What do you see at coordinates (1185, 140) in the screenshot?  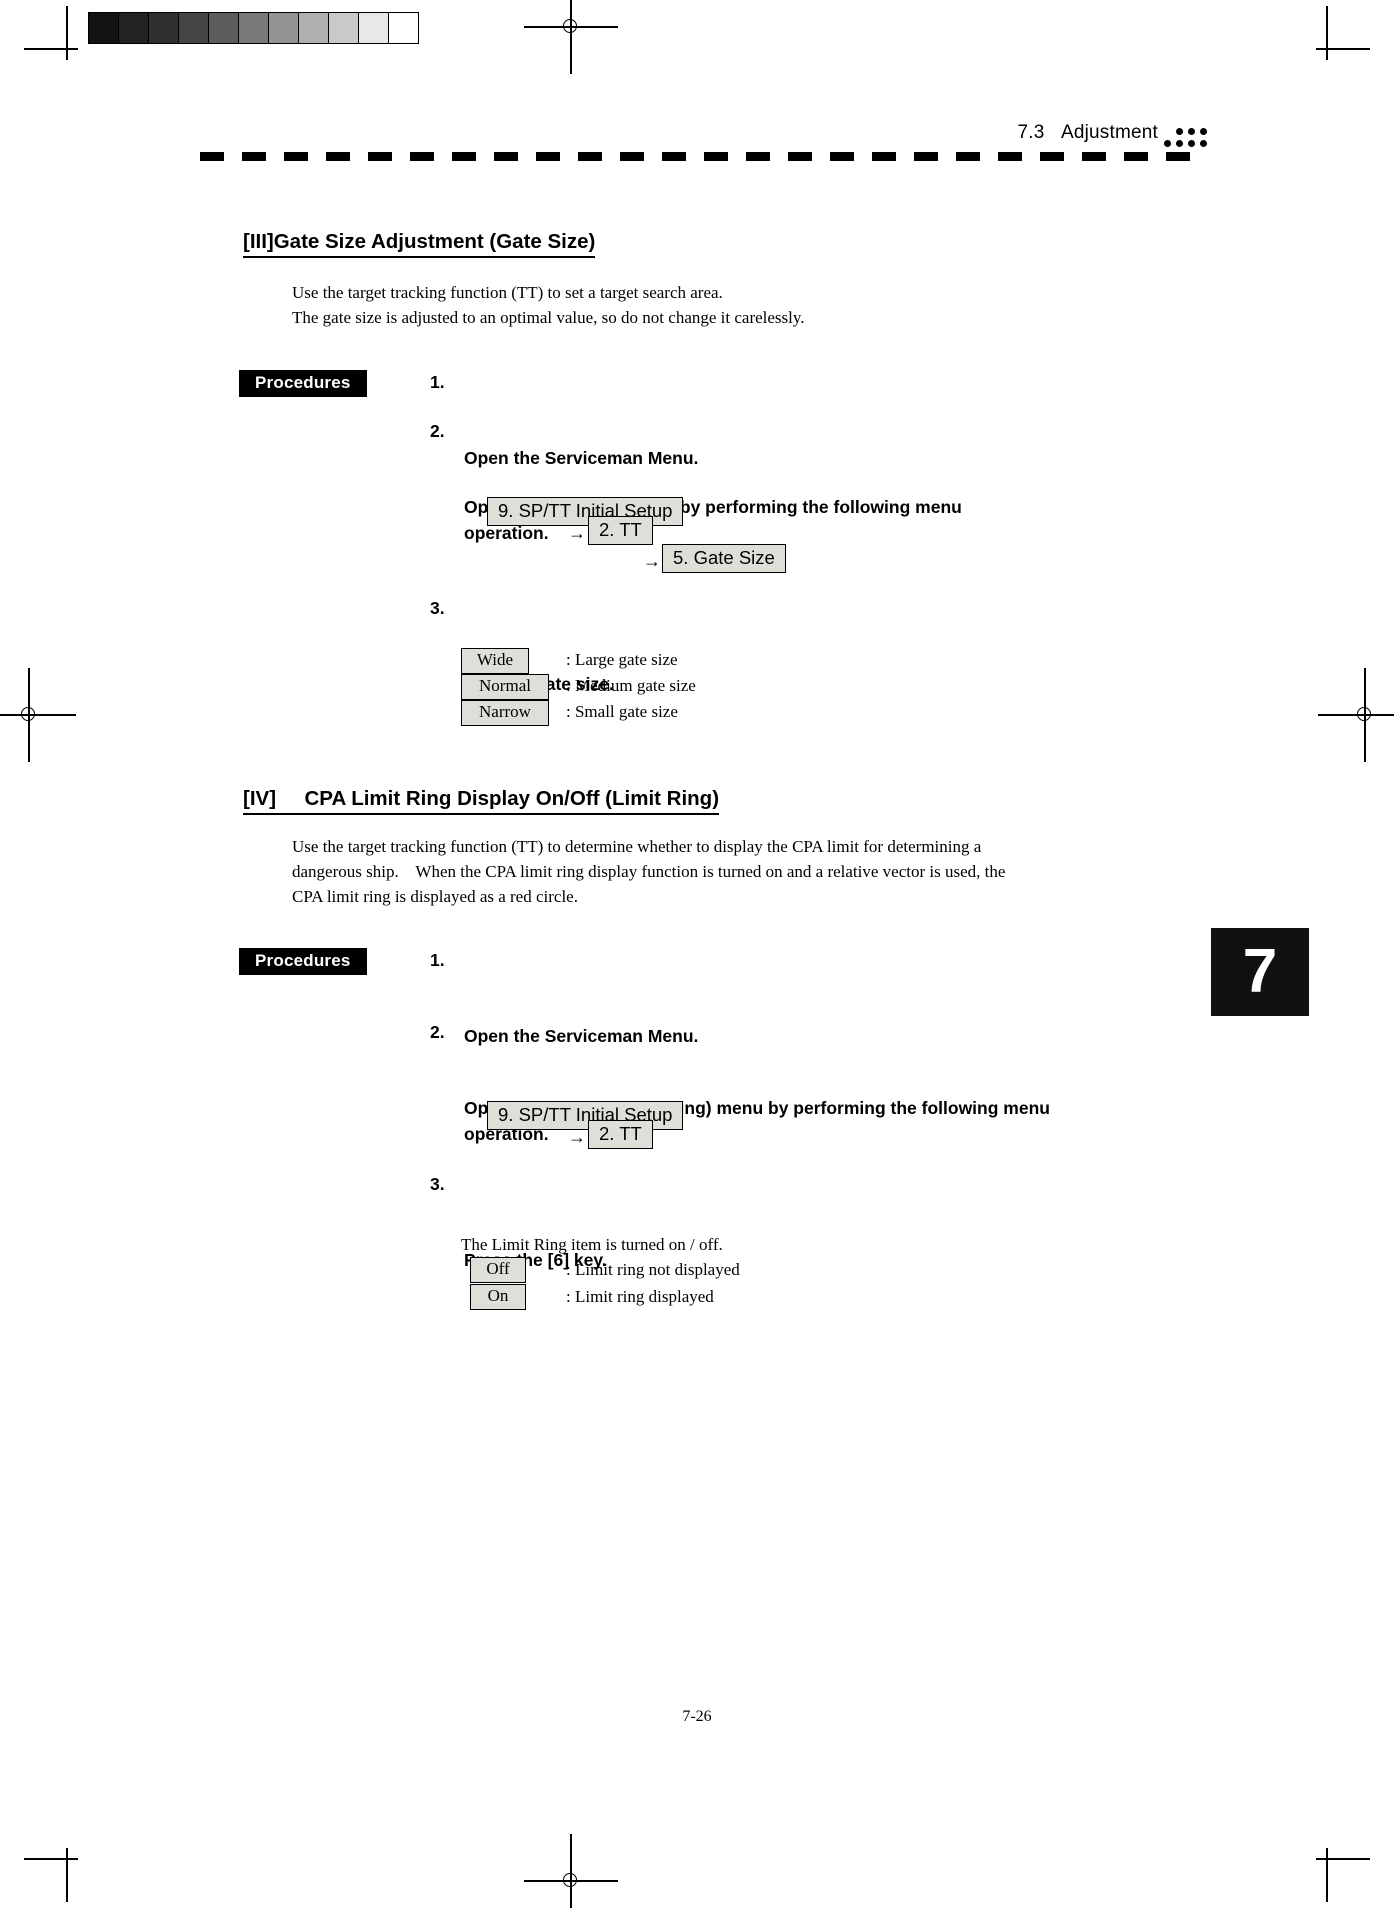 I see `dot-grid-icon` at bounding box center [1185, 140].